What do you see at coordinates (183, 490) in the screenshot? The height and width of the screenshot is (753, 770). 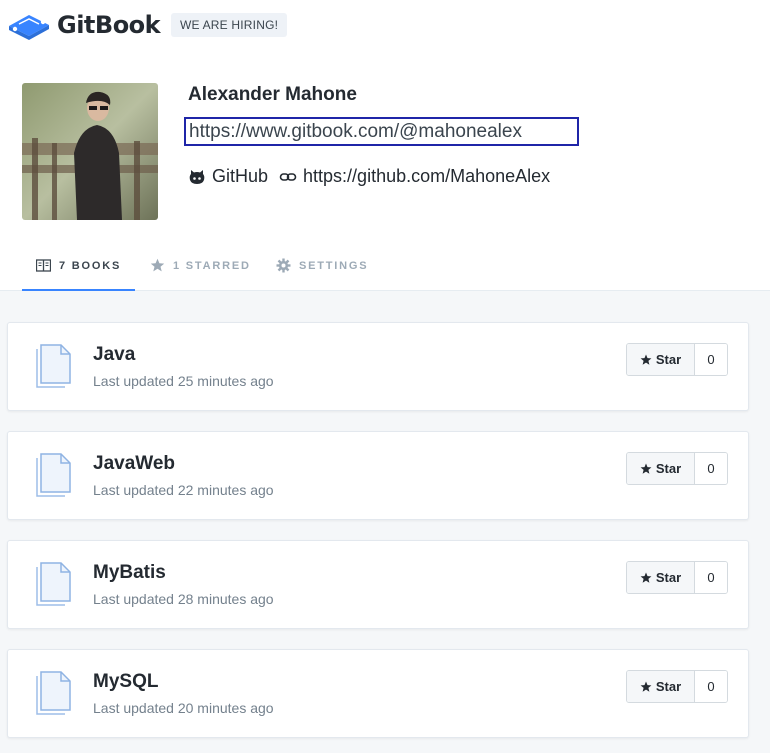 I see `book-updated: Last updated 22 minutes ago` at bounding box center [183, 490].